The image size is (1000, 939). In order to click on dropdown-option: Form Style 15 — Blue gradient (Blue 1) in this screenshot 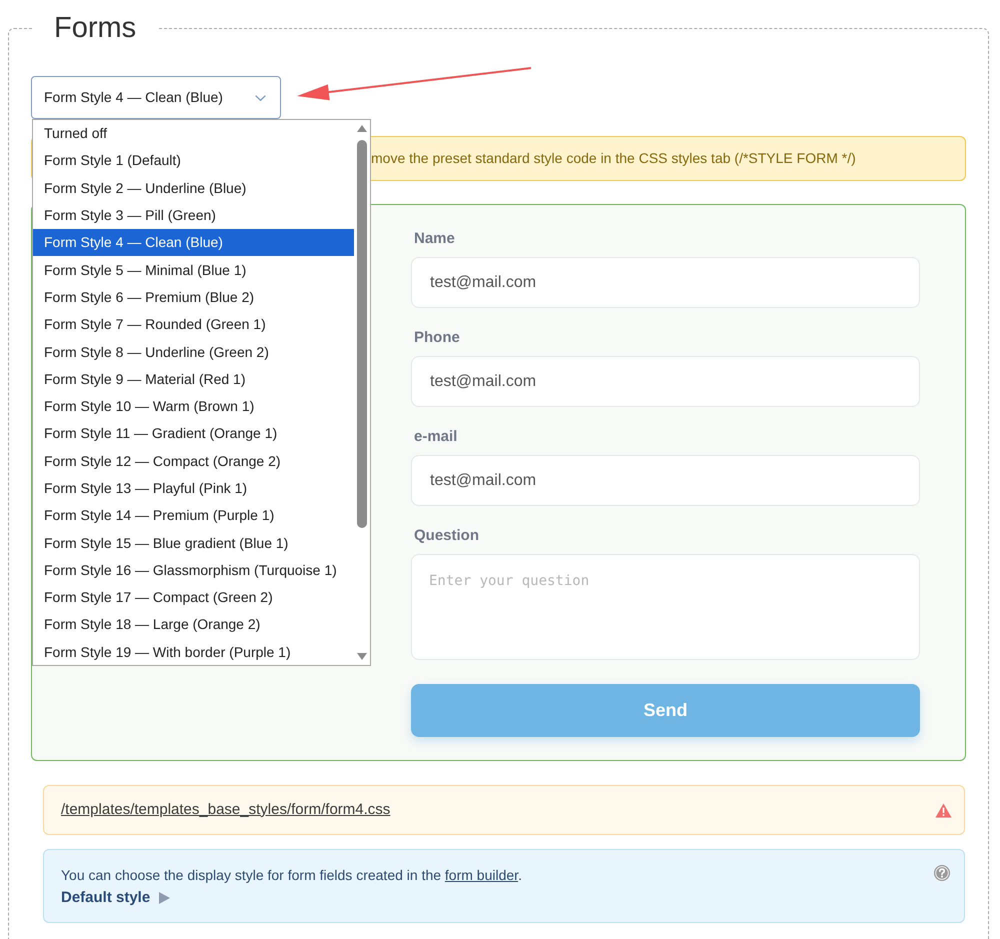, I will do `click(193, 543)`.